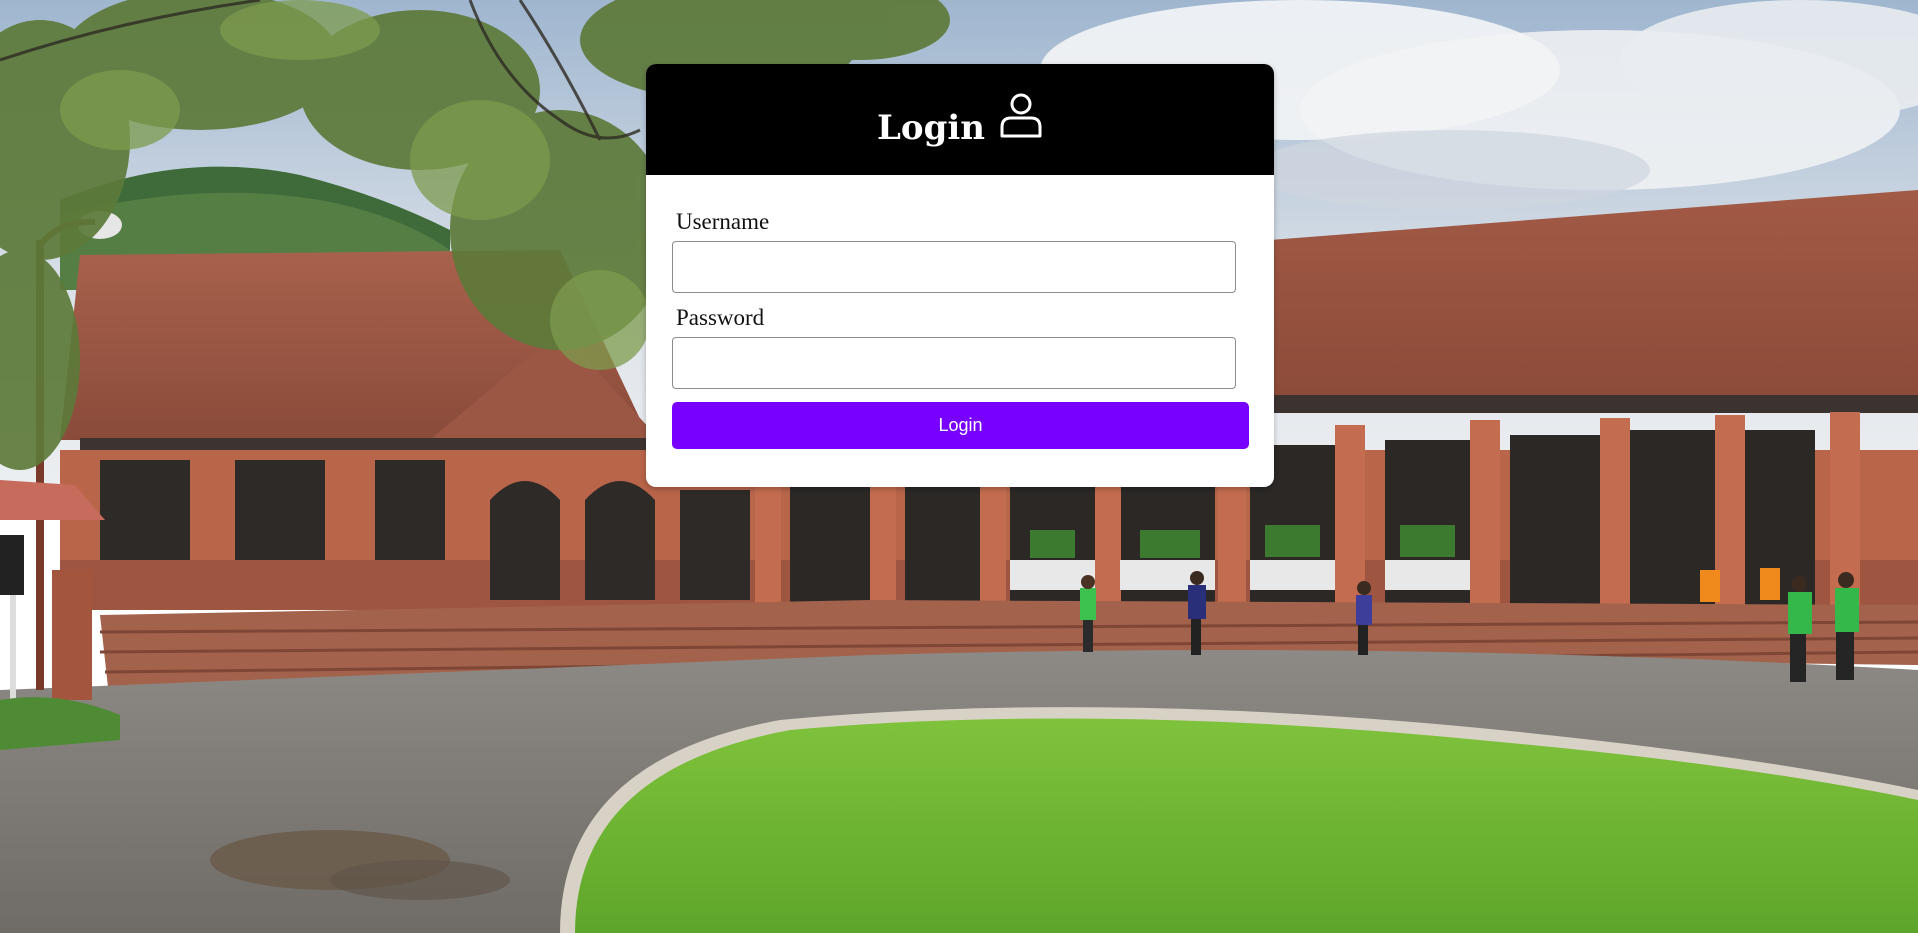 Image resolution: width=1918 pixels, height=933 pixels. I want to click on username-label: Username, so click(723, 221).